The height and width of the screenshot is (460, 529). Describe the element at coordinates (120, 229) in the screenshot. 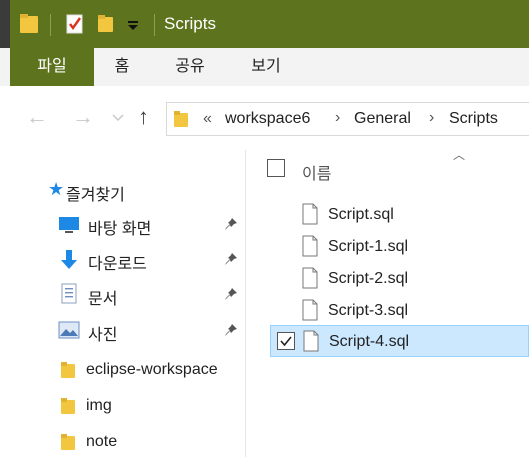

I see `sidebar-item-label: 바탕 화면` at that location.